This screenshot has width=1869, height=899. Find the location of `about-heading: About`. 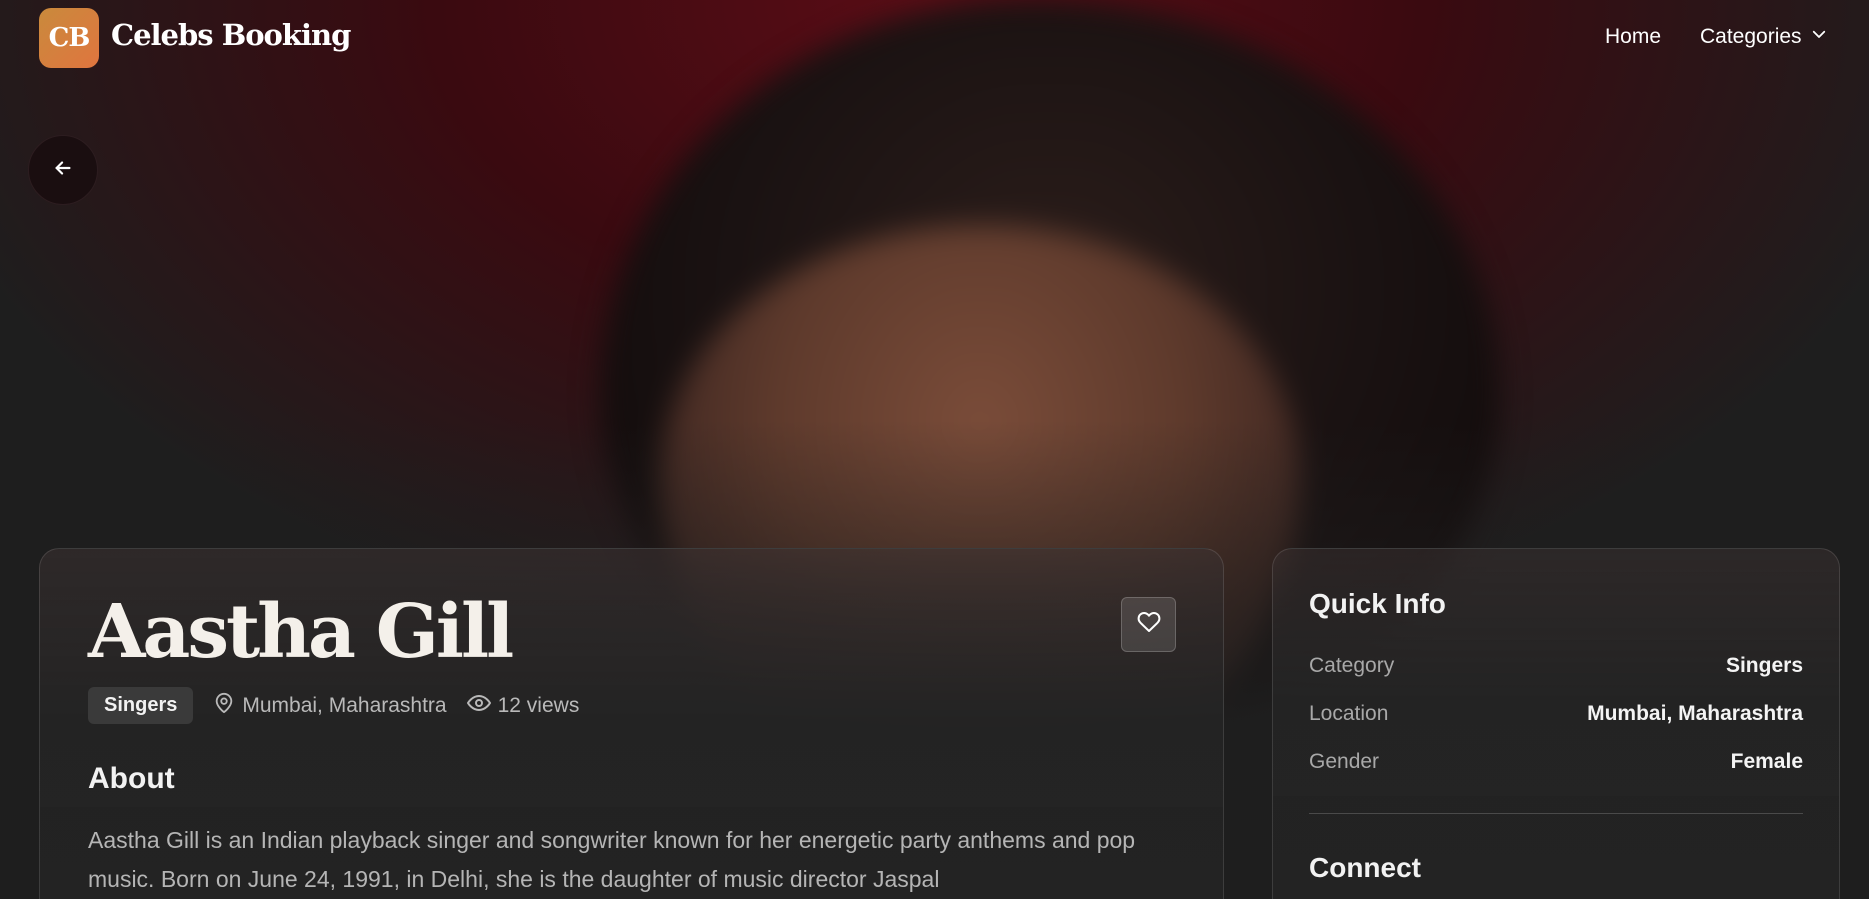

about-heading: About is located at coordinates (131, 778).